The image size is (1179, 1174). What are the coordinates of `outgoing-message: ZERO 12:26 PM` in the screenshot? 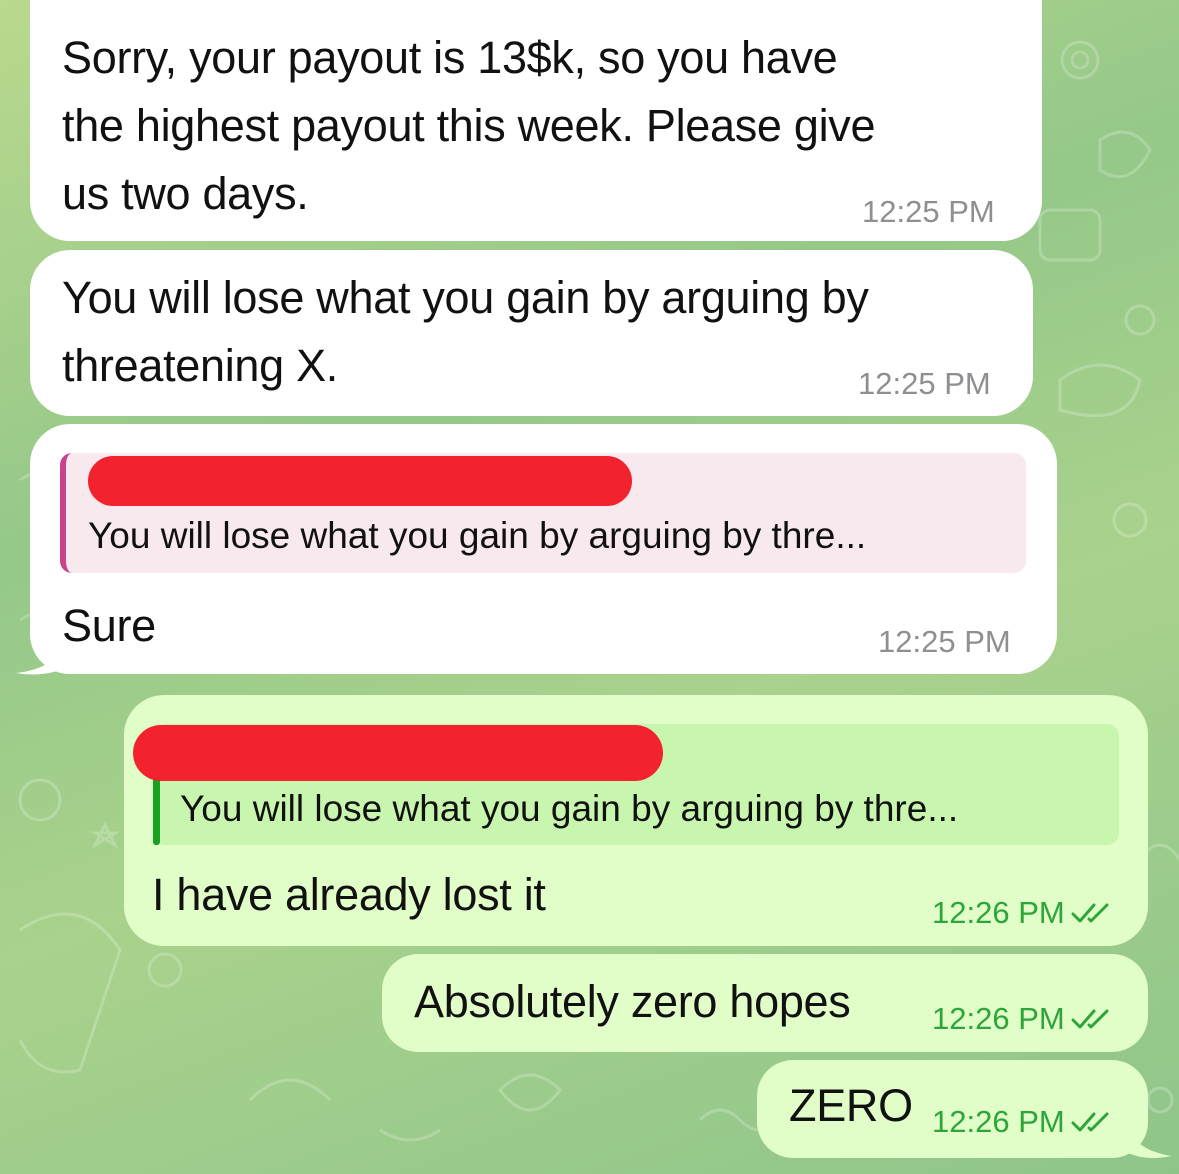 It's located at (952, 1109).